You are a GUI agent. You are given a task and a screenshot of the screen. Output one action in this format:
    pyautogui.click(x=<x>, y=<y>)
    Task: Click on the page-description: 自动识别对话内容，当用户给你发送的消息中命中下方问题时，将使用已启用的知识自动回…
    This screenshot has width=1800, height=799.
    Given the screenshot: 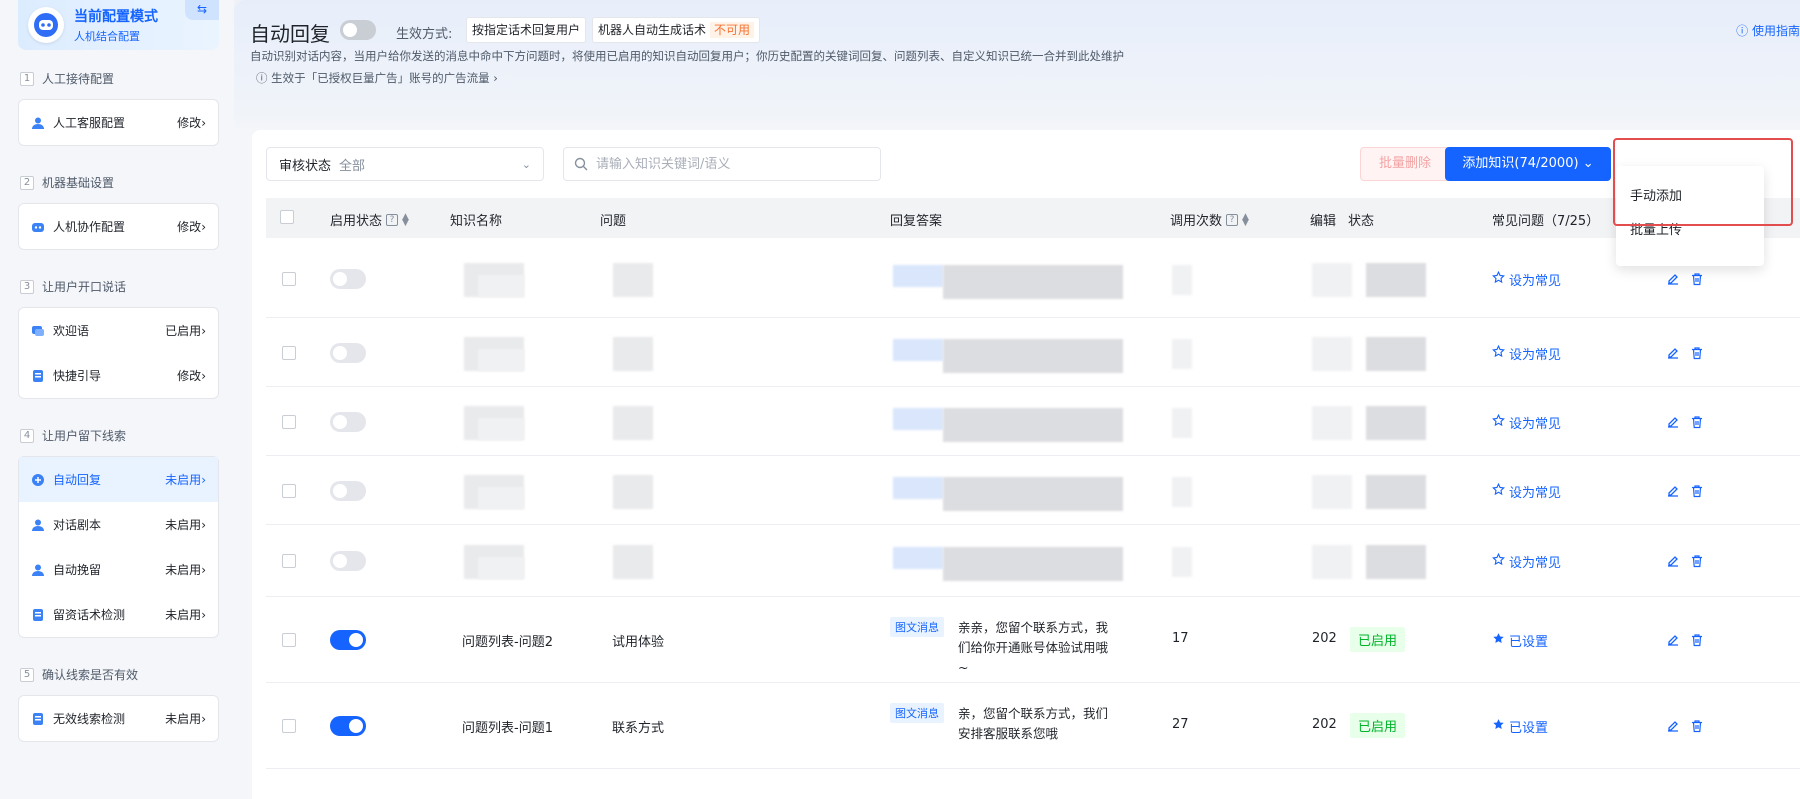 What is the action you would take?
    pyautogui.click(x=687, y=56)
    